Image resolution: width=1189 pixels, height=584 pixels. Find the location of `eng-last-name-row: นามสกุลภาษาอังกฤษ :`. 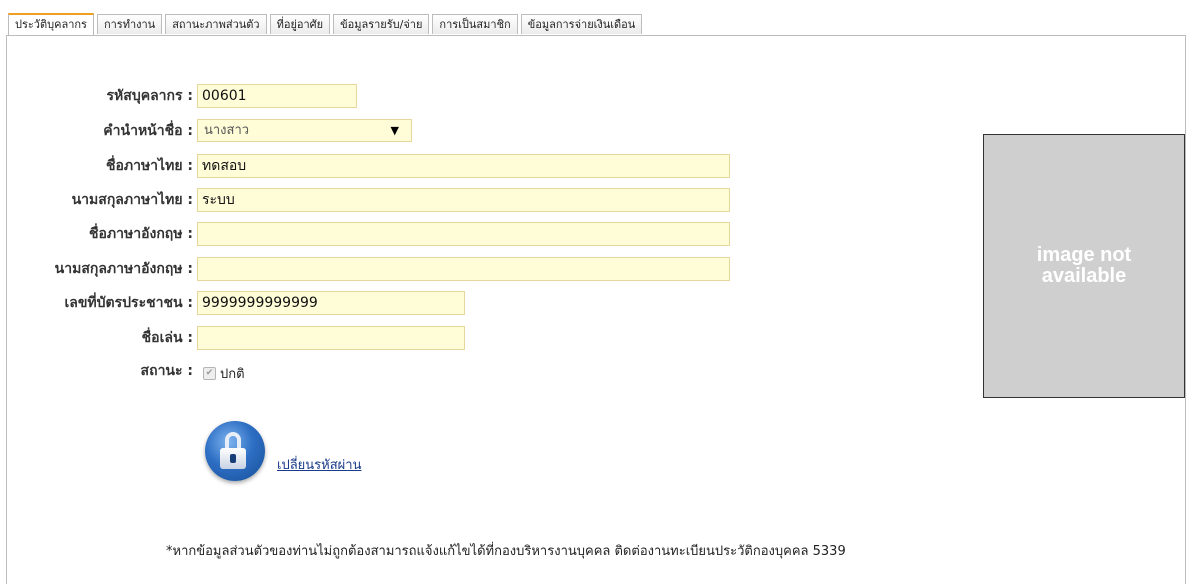

eng-last-name-row: นามสกุลภาษาอังกฤษ : is located at coordinates (96, 269).